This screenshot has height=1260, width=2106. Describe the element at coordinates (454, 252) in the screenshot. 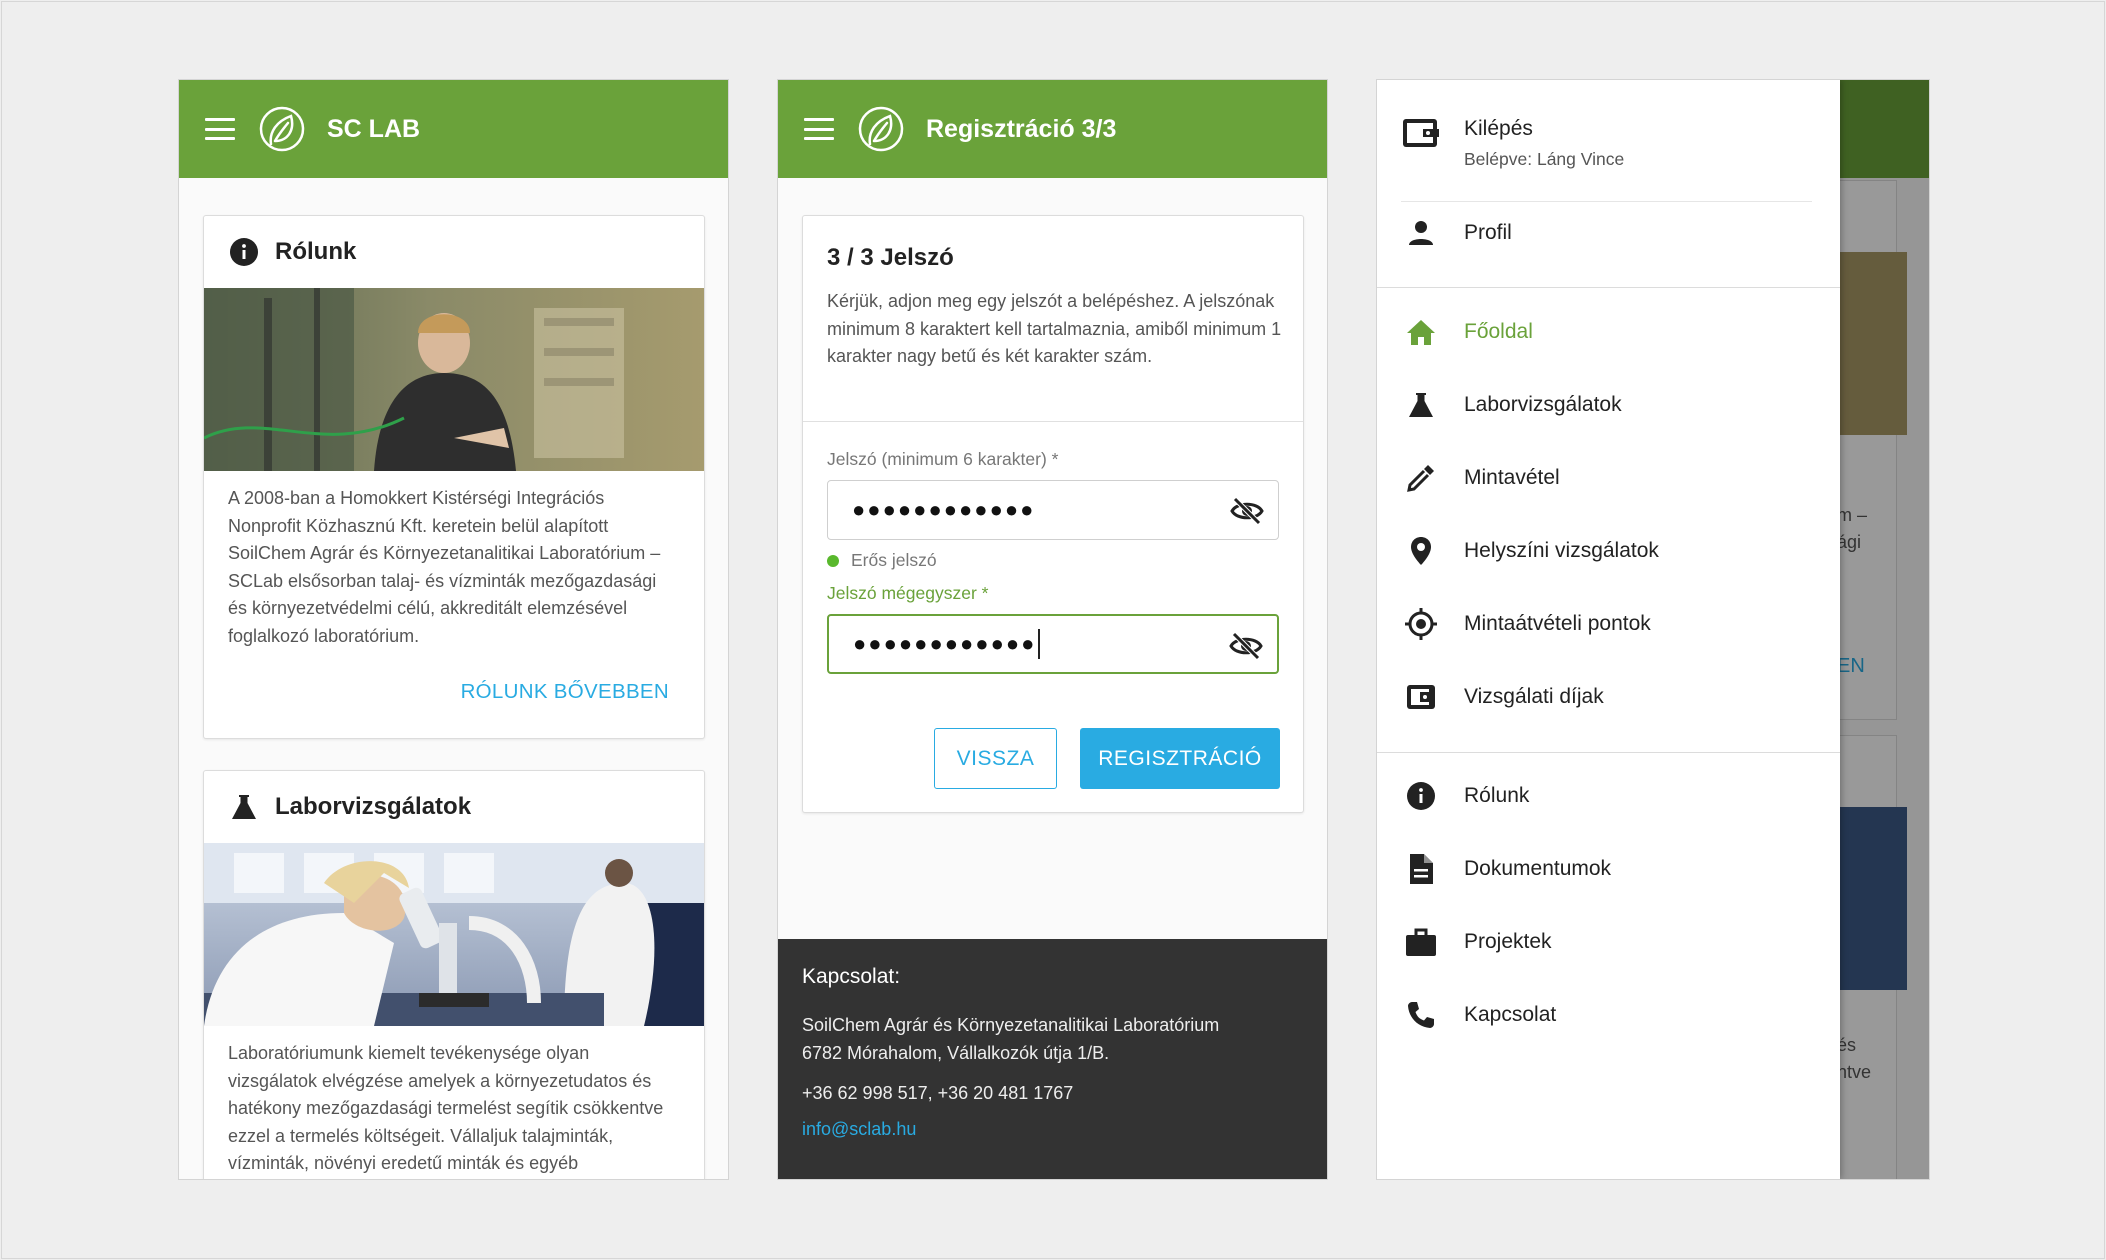

I see `card-header: Rólunk` at that location.